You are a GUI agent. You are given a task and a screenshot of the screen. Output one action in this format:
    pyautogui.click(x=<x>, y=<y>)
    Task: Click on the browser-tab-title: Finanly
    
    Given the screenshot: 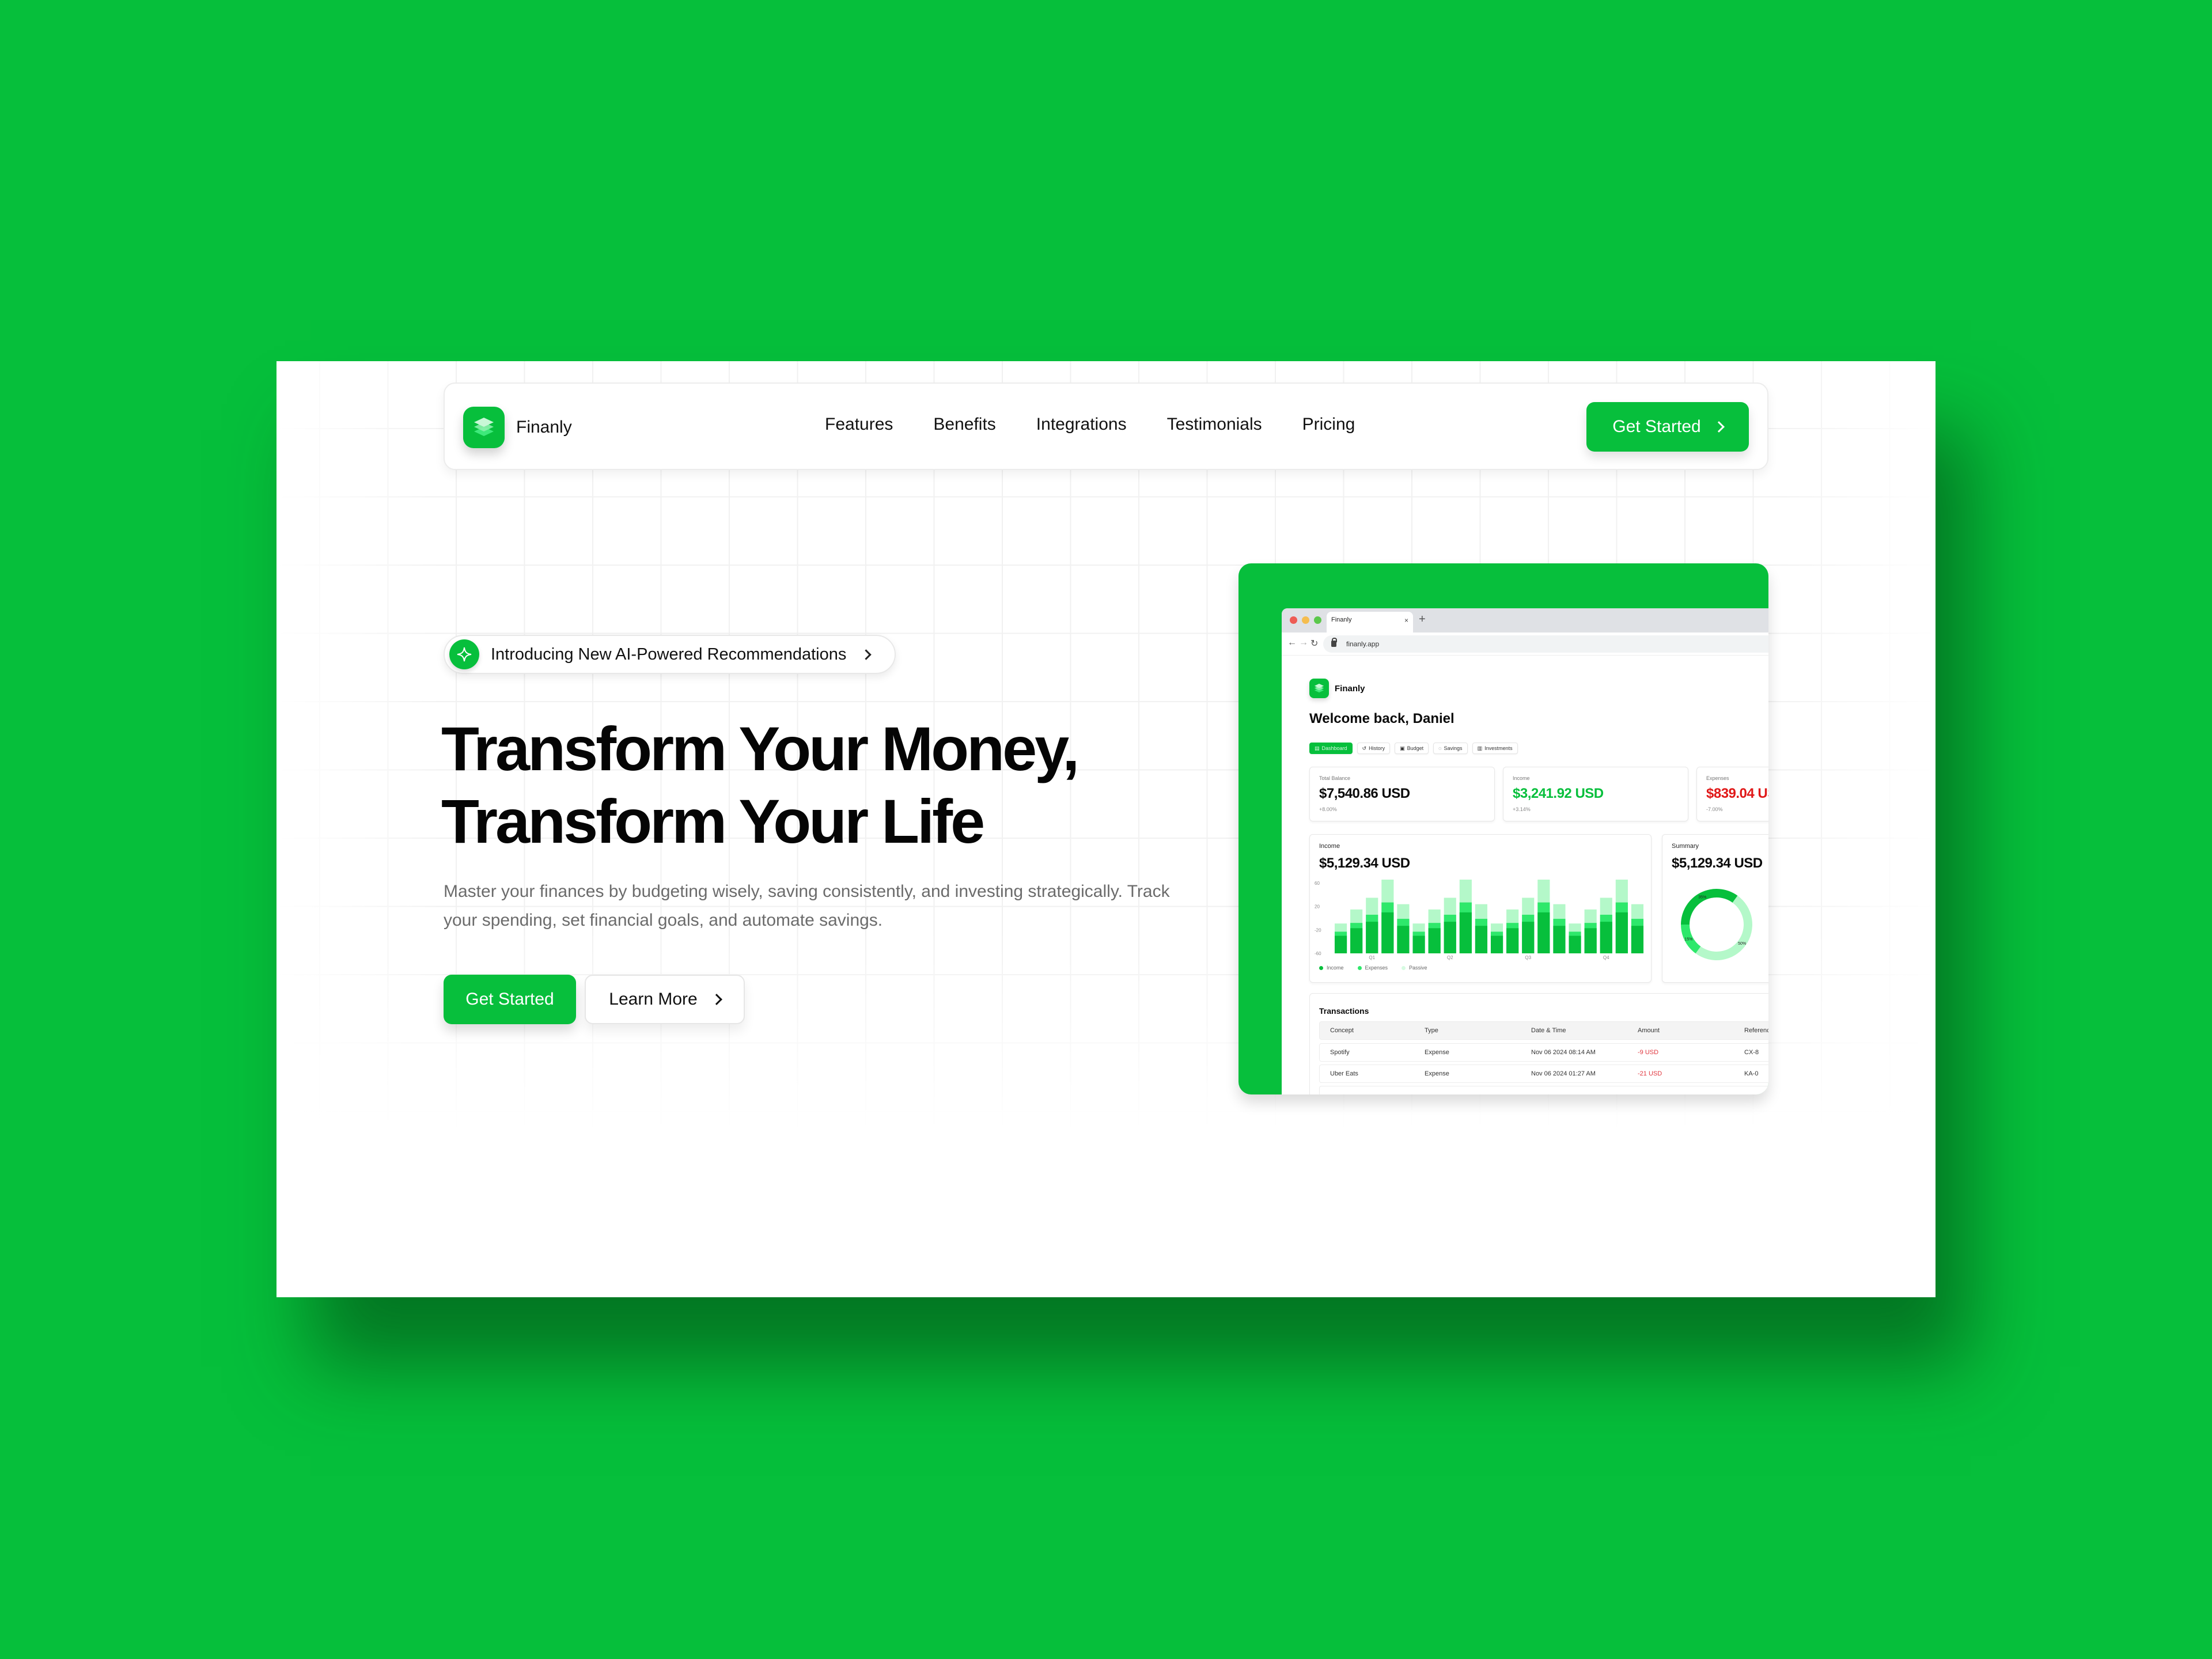 What is the action you would take?
    pyautogui.click(x=1341, y=619)
    